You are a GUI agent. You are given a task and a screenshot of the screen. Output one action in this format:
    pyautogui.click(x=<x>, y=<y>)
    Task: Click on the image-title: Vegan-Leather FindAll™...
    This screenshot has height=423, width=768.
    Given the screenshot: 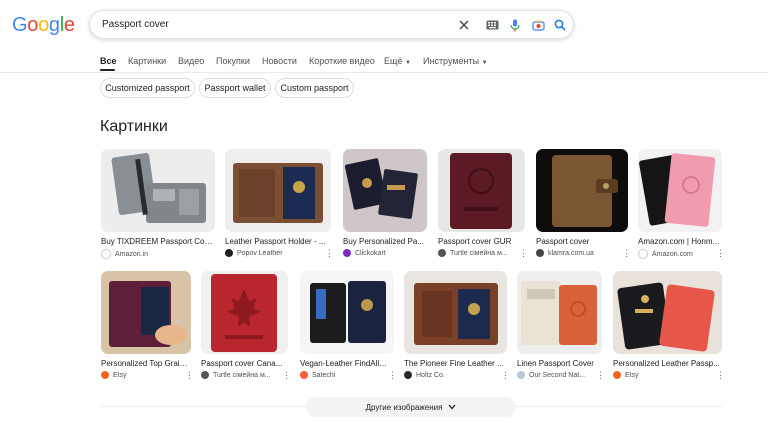 What is the action you would take?
    pyautogui.click(x=346, y=363)
    